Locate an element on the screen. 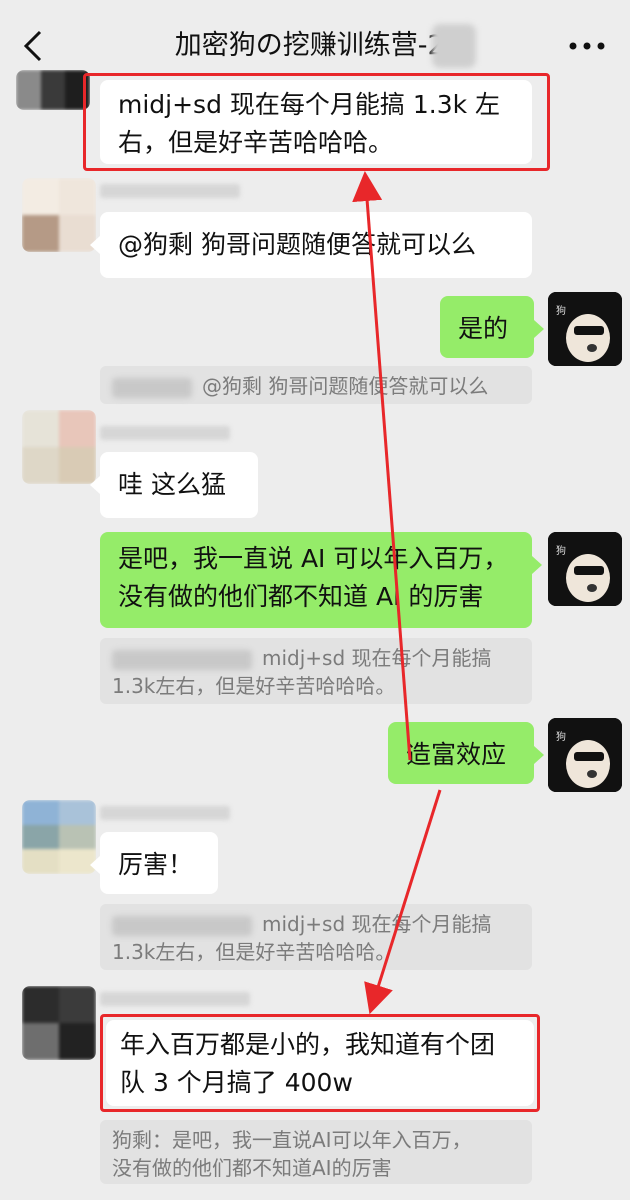 This screenshot has width=630, height=1200. red-arrow-up is located at coordinates (382, 466).